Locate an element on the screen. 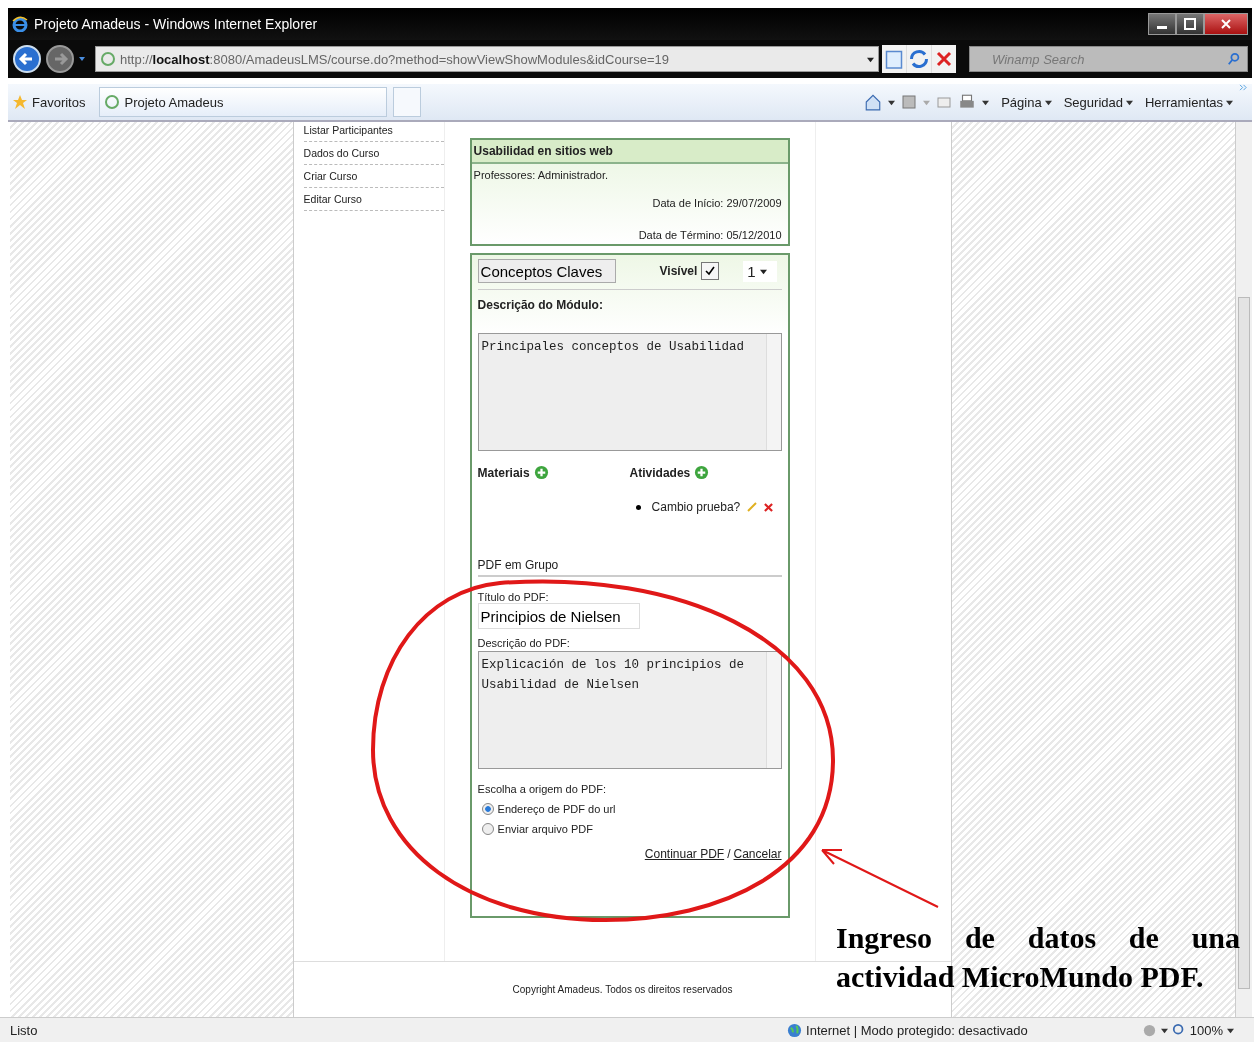 Image resolution: width=1254 pixels, height=1042 pixels. source-label: Escolha a origem do PDF: is located at coordinates (542, 789).